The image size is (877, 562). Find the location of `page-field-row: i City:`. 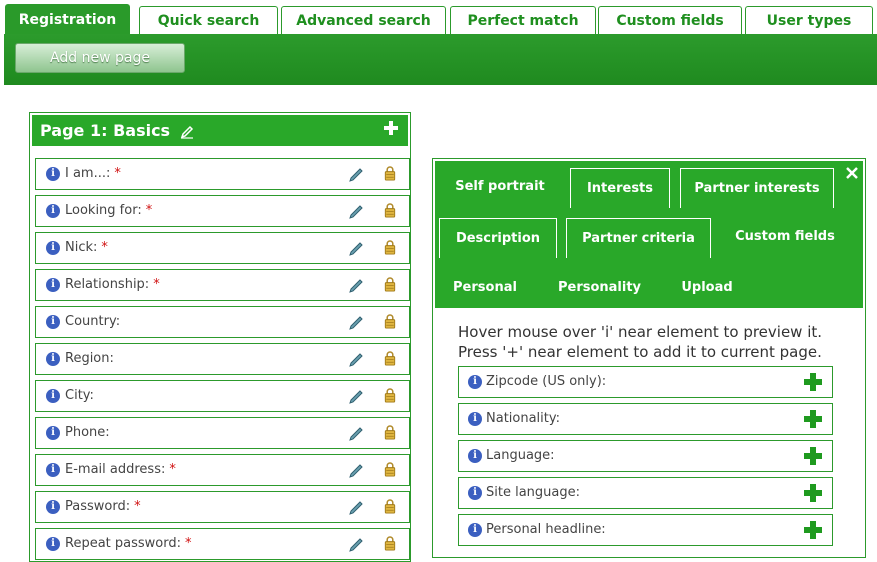

page-field-row: i City: is located at coordinates (222, 396).